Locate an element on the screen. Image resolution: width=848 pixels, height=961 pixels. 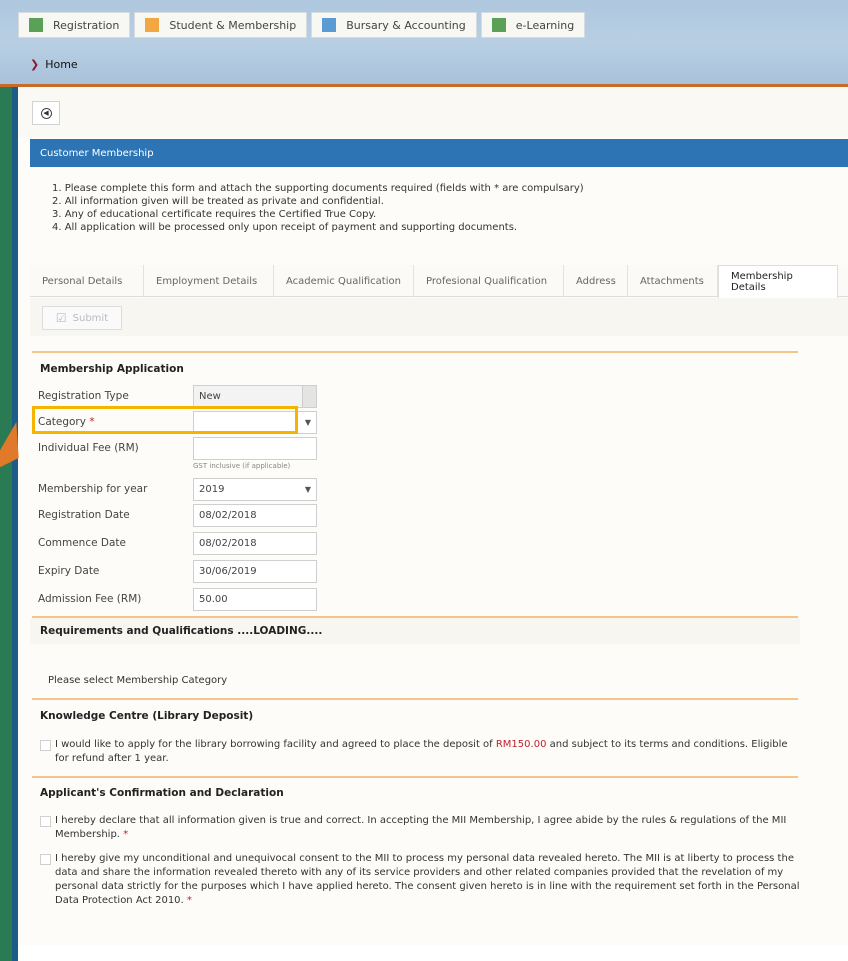
label-admission-fee: Admission Fee (RM) is located at coordinates (90, 599).